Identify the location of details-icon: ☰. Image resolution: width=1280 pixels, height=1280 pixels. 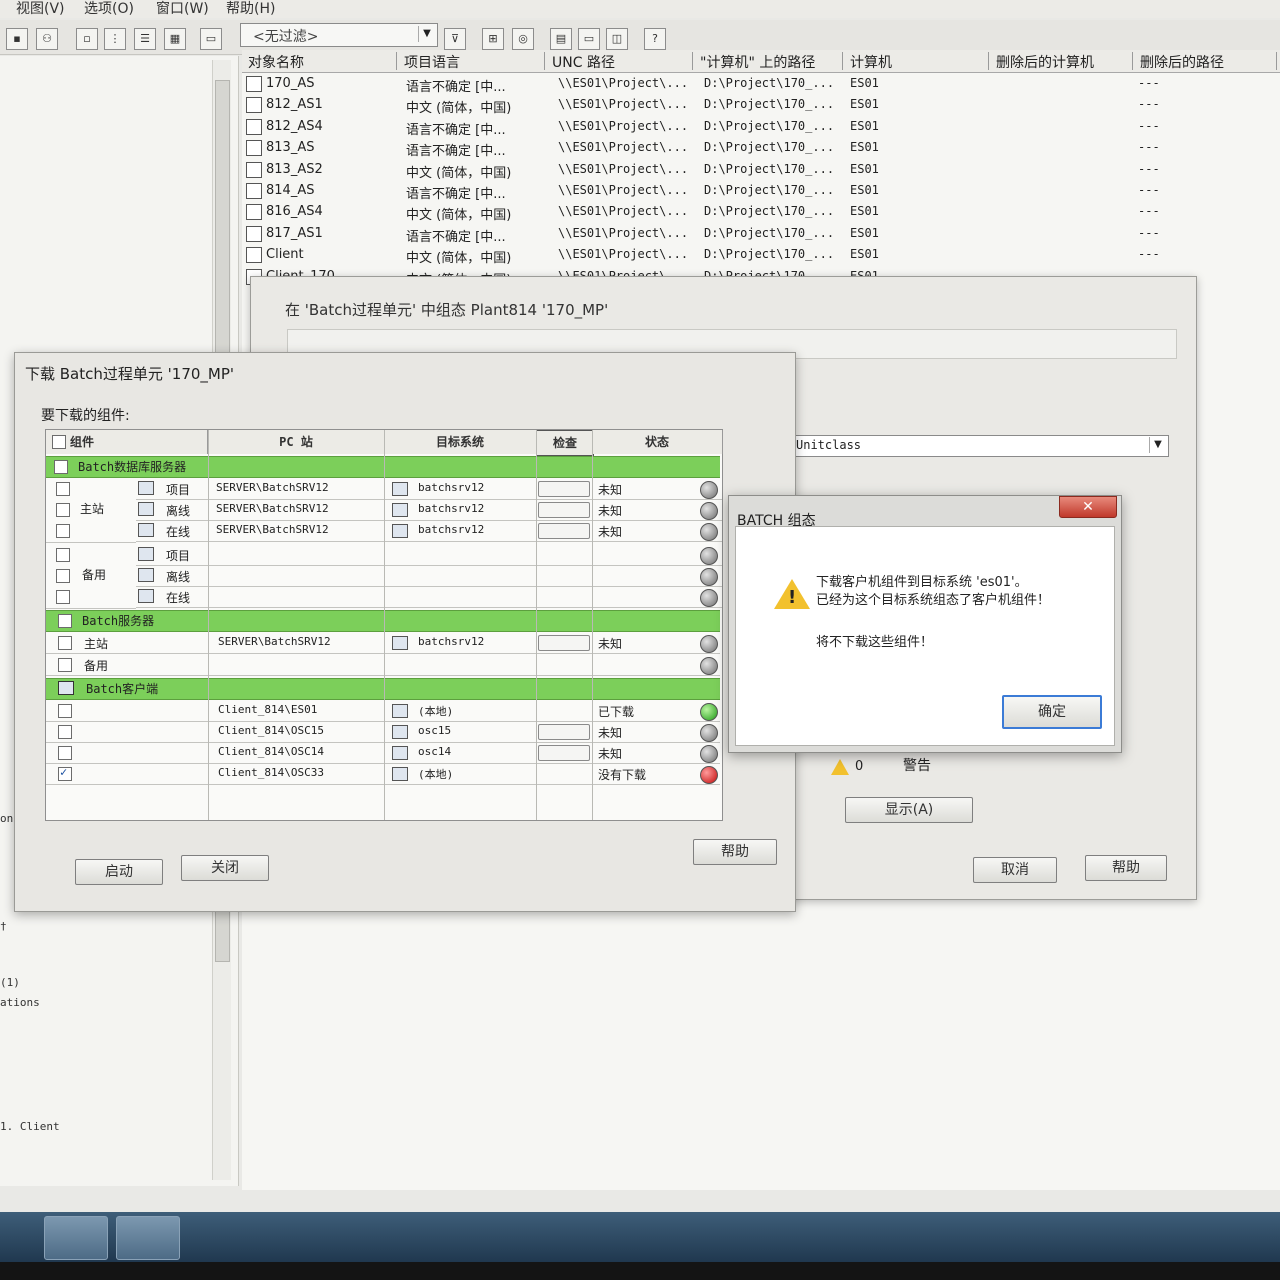
(145, 39).